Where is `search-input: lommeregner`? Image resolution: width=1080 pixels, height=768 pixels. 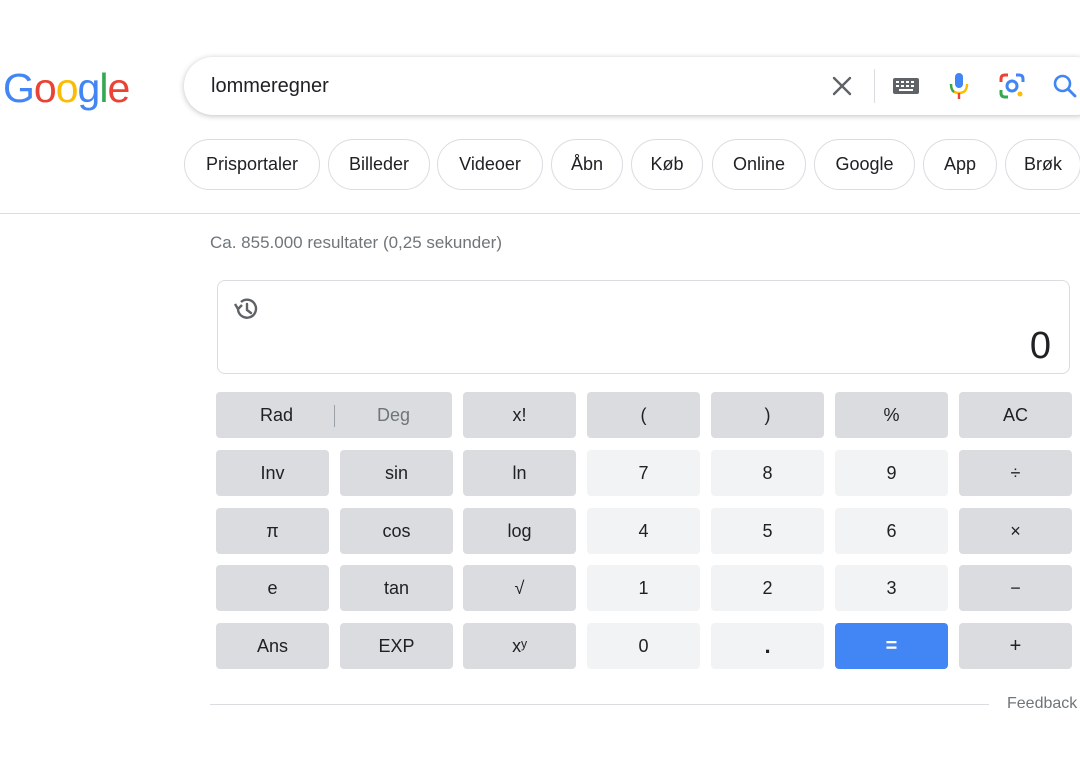
search-input: lommeregner is located at coordinates (270, 86).